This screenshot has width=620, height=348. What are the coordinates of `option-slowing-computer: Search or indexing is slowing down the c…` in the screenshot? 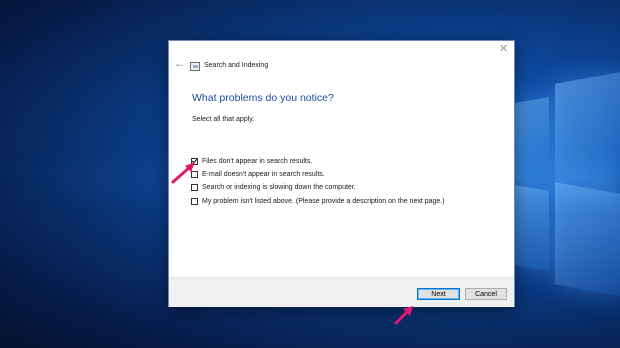 It's located at (273, 187).